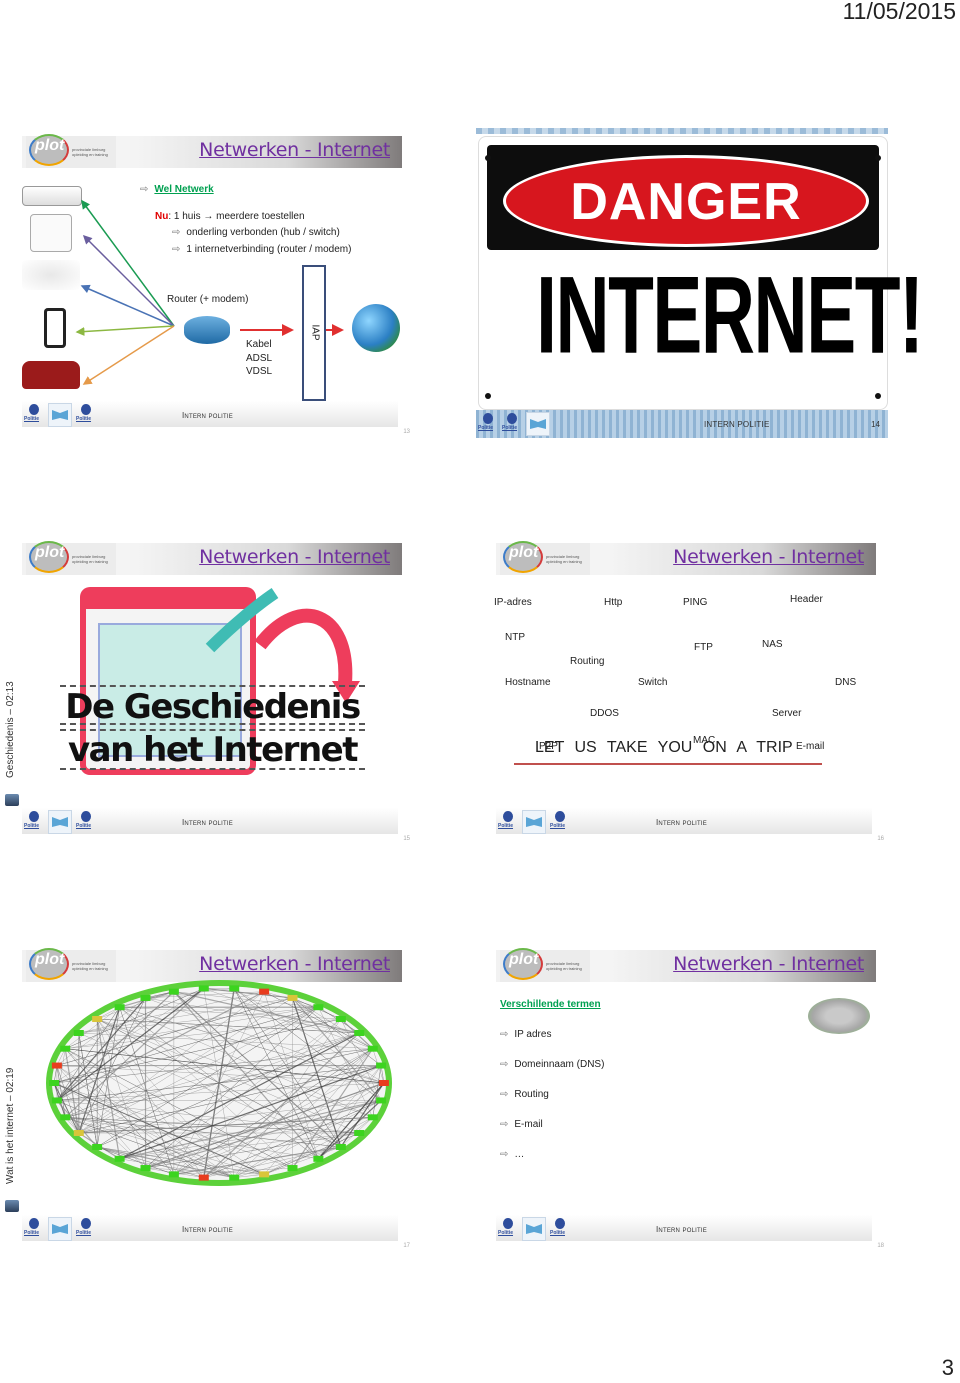 The image size is (960, 1383). Describe the element at coordinates (668, 764) in the screenshot. I see `tagline-underline` at that location.